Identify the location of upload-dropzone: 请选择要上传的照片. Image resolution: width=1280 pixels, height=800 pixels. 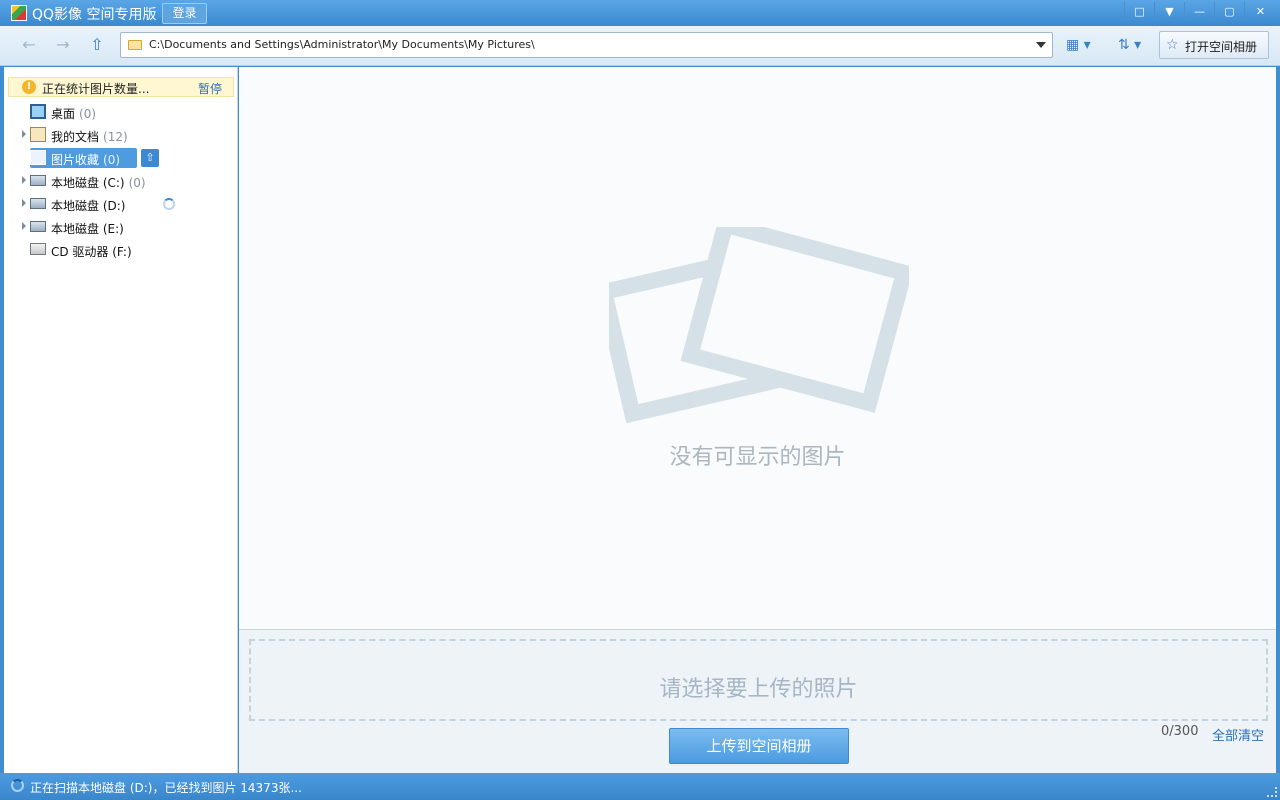
(758, 680).